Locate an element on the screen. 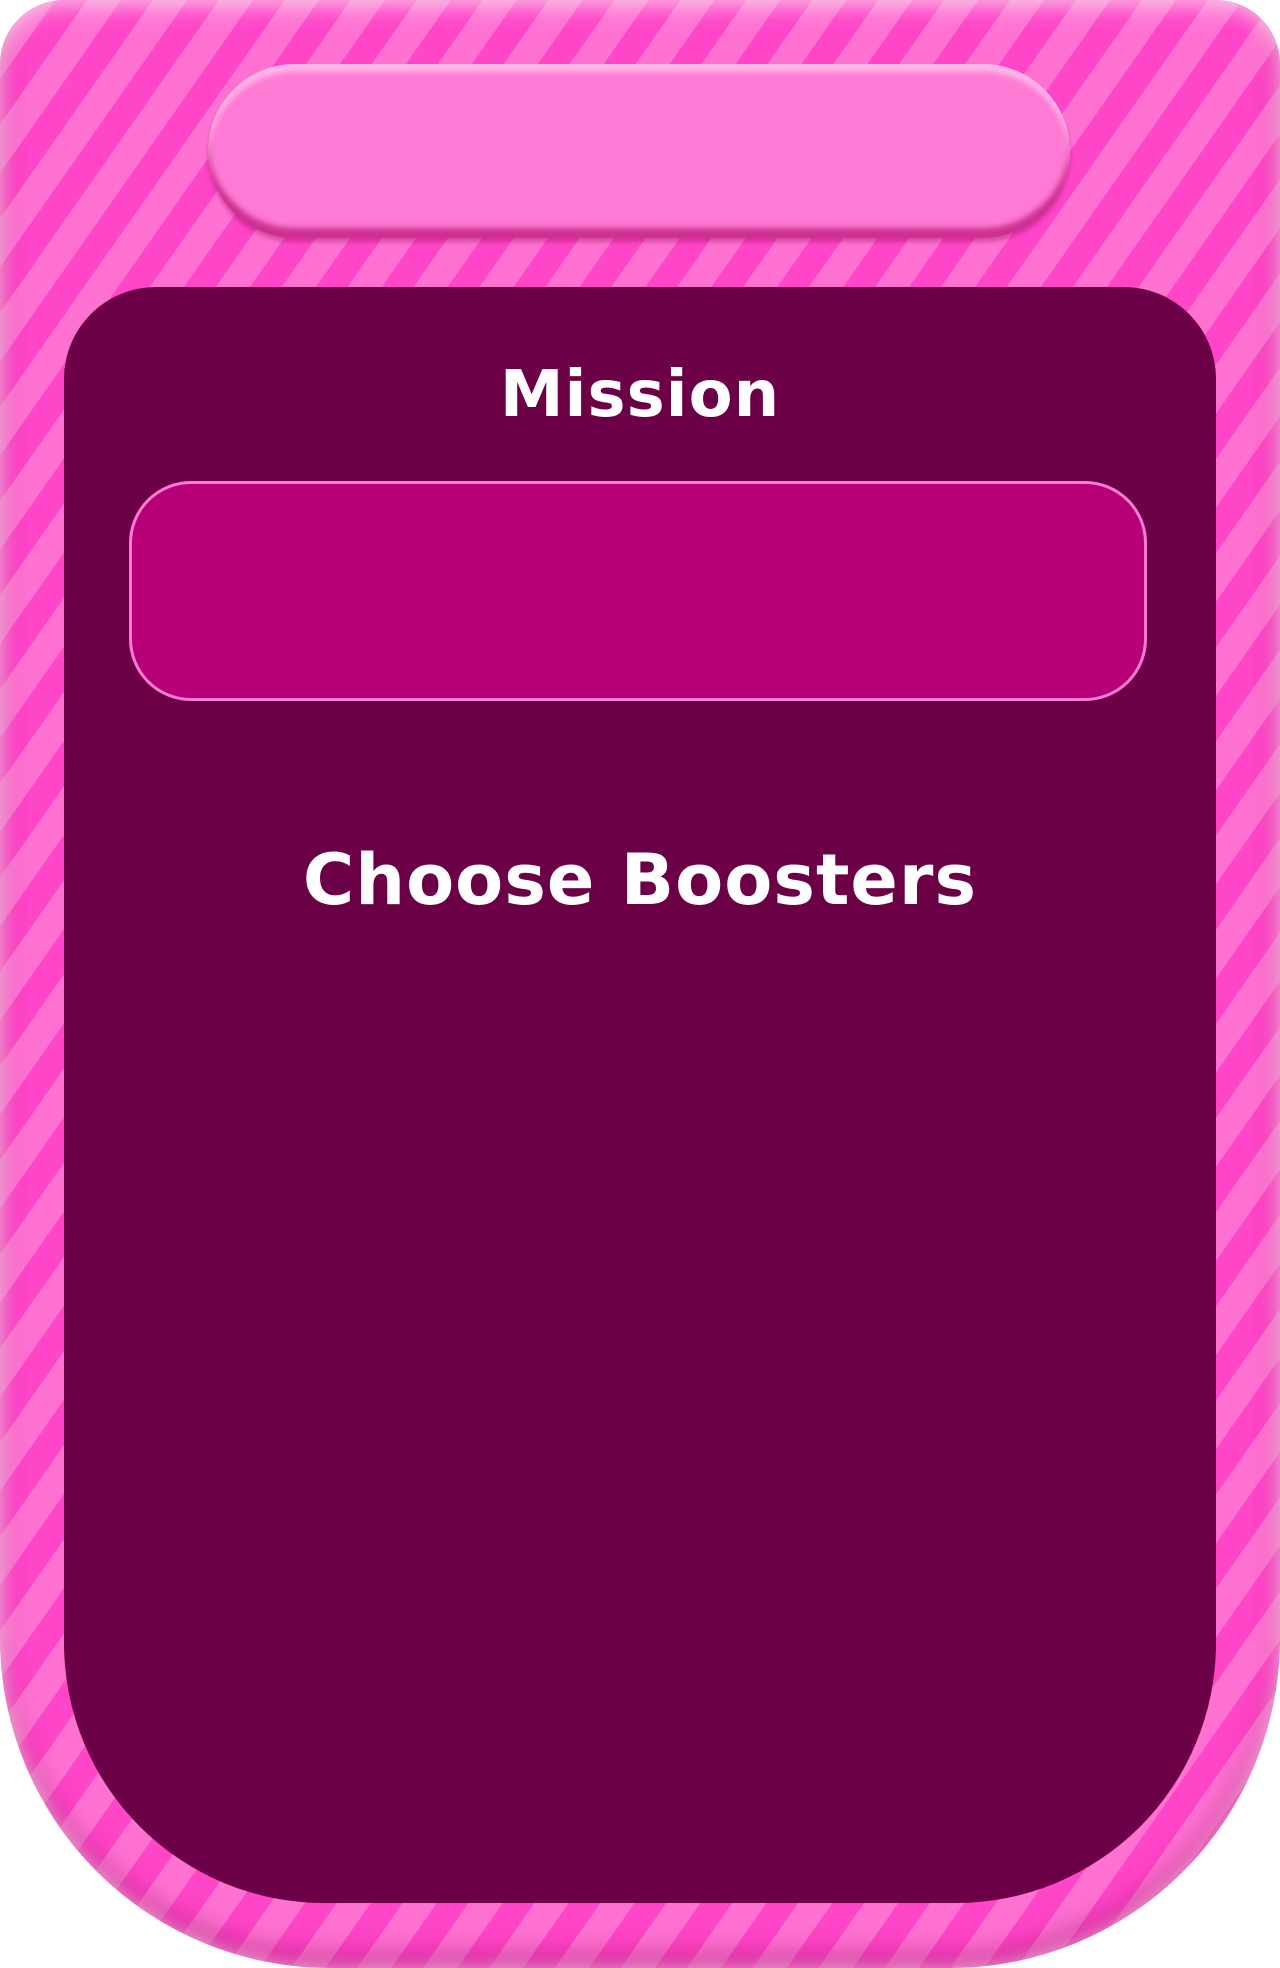  mission-box is located at coordinates (638, 591).